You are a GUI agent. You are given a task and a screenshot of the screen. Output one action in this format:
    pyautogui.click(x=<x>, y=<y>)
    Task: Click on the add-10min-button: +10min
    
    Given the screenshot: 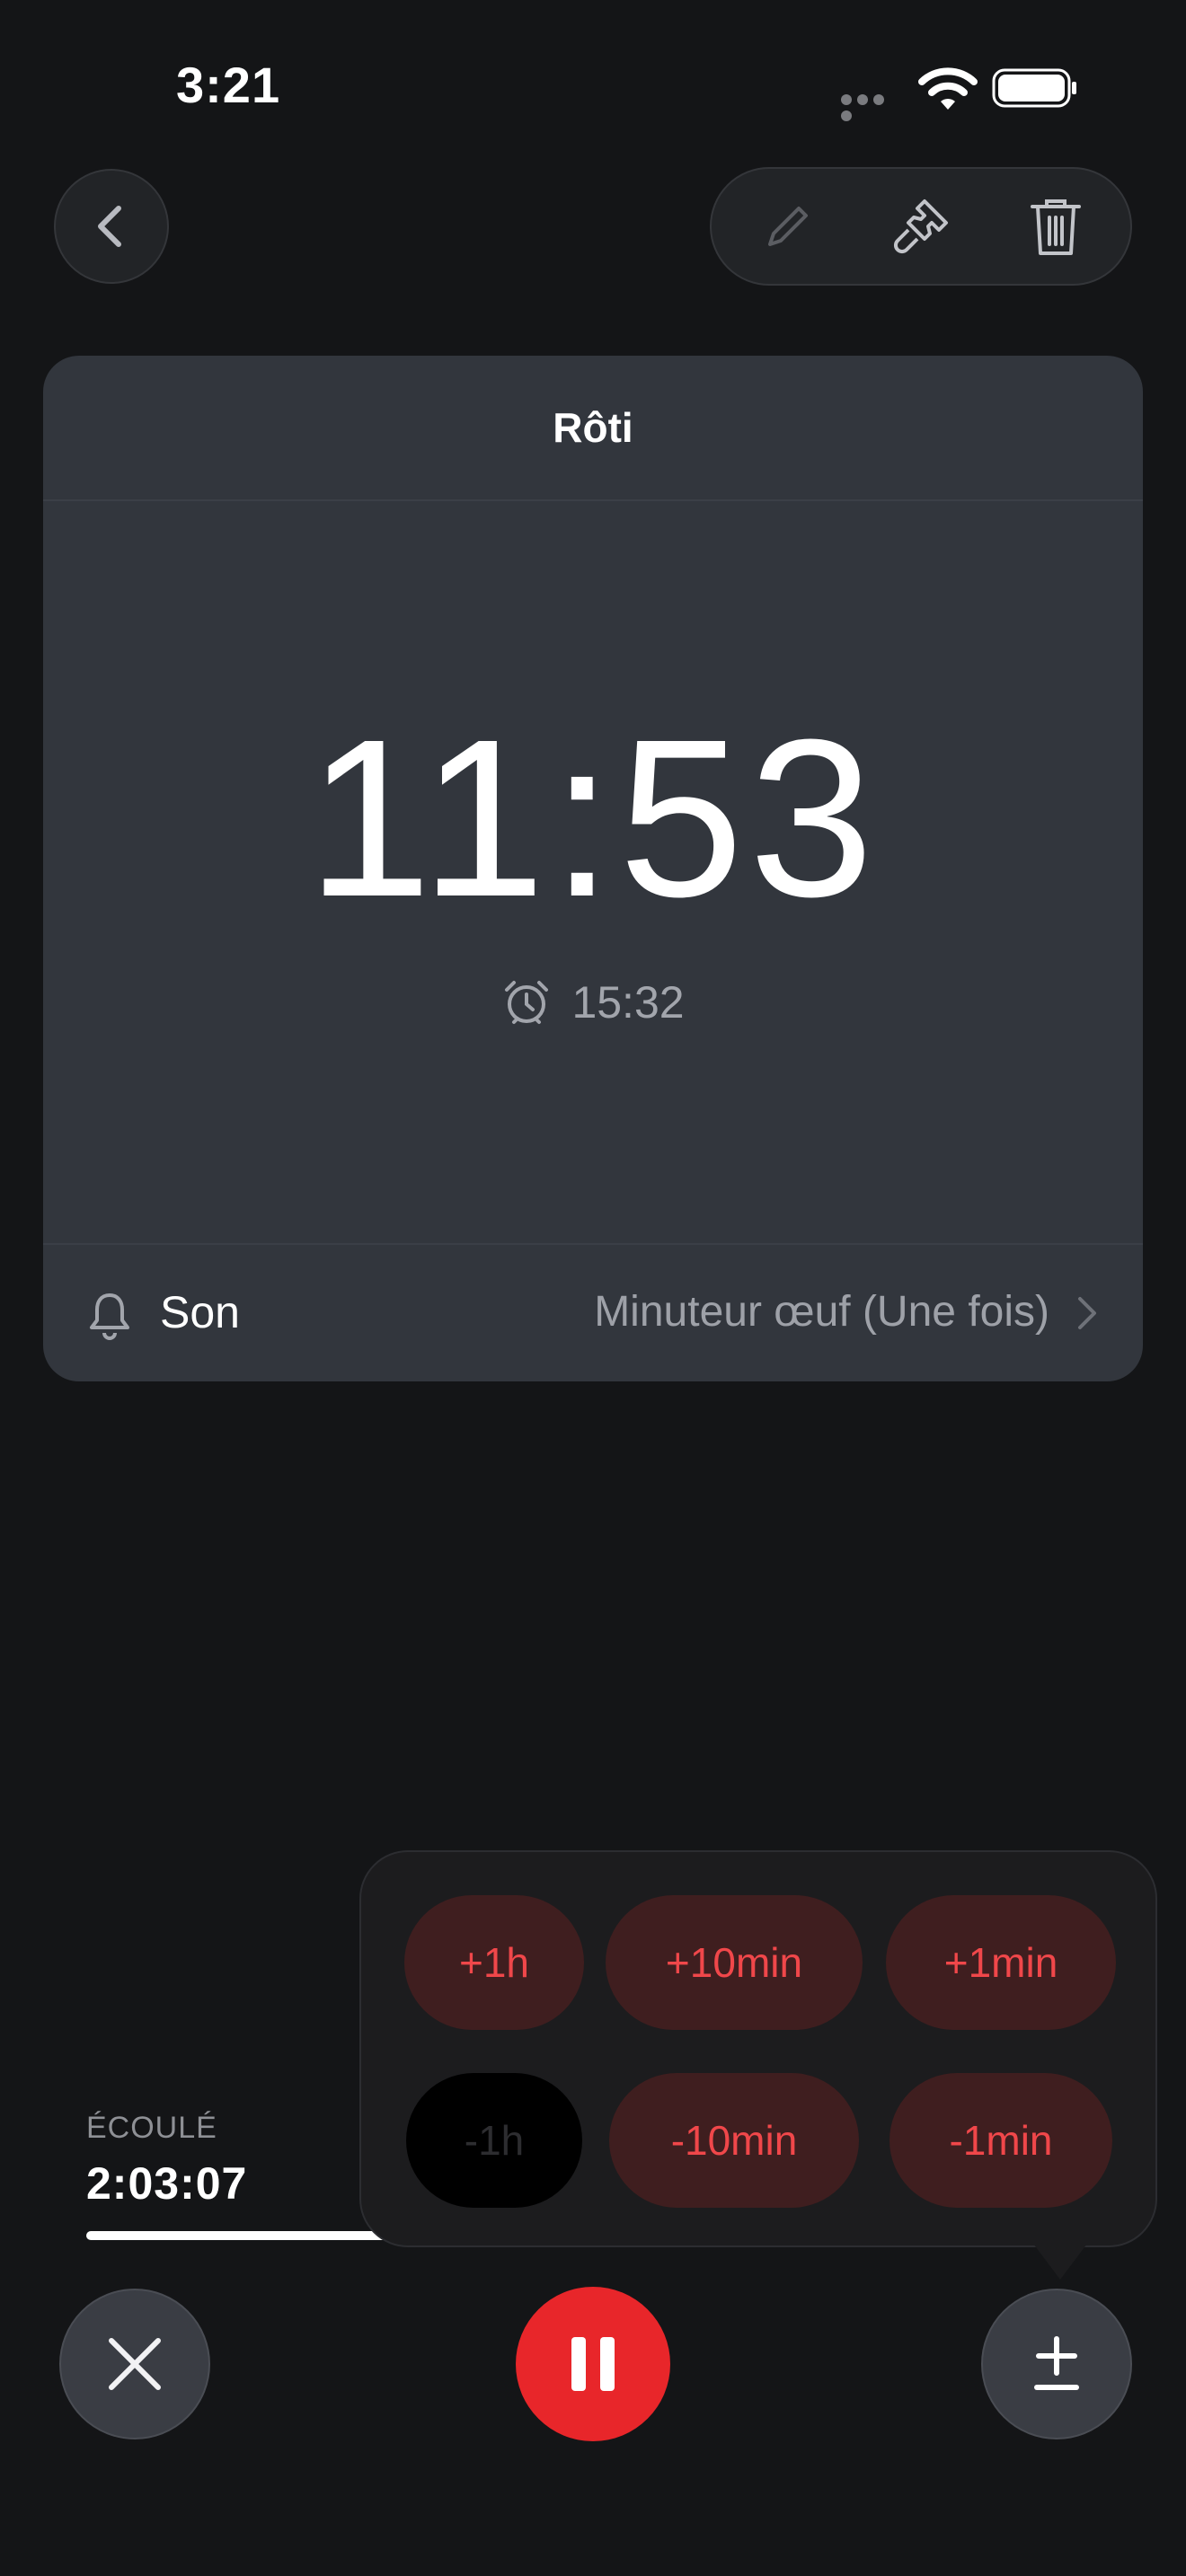 What is the action you would take?
    pyautogui.click(x=734, y=1962)
    